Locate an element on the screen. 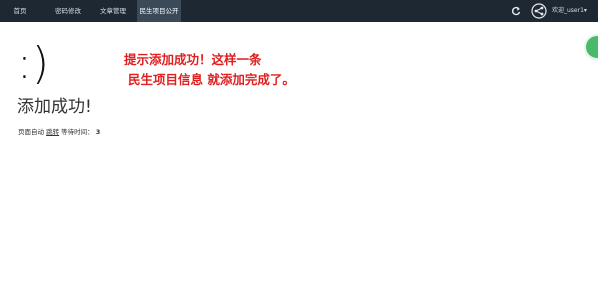  annotation-line-2: 民生项目信息 就添加完成了。 is located at coordinates (211, 79).